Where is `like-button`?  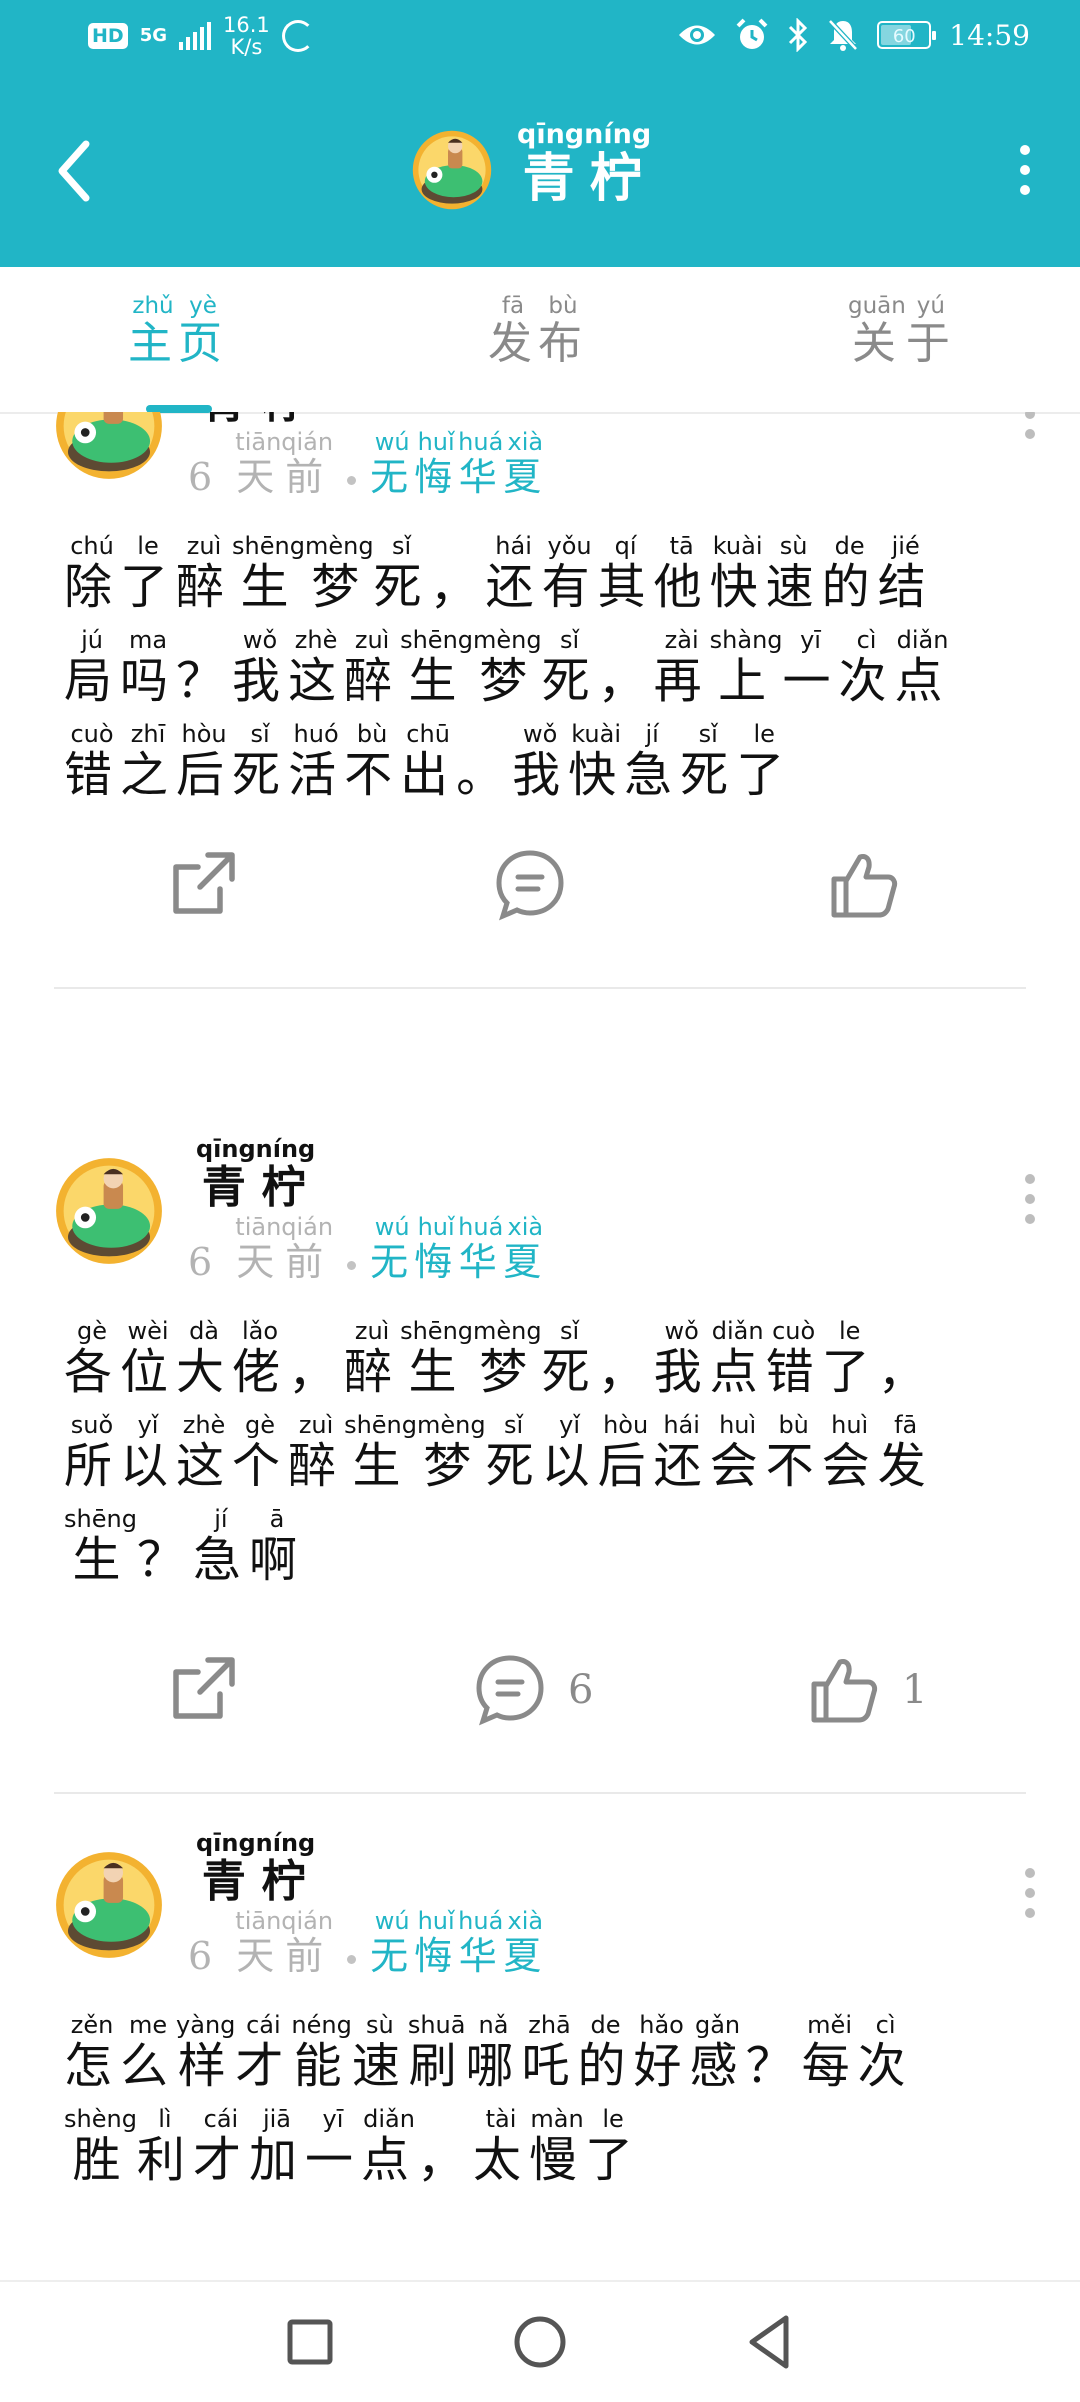 like-button is located at coordinates (875, 885).